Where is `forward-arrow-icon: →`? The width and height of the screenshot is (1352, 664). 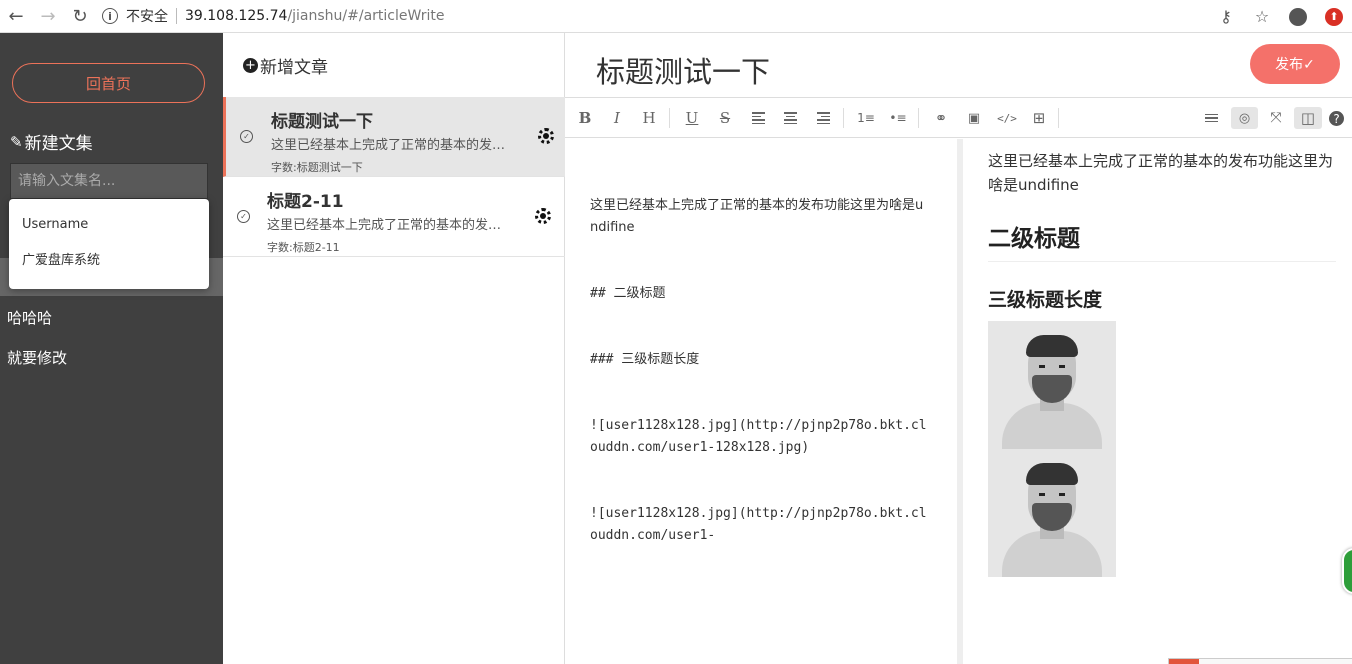
forward-arrow-icon: → is located at coordinates (48, 16).